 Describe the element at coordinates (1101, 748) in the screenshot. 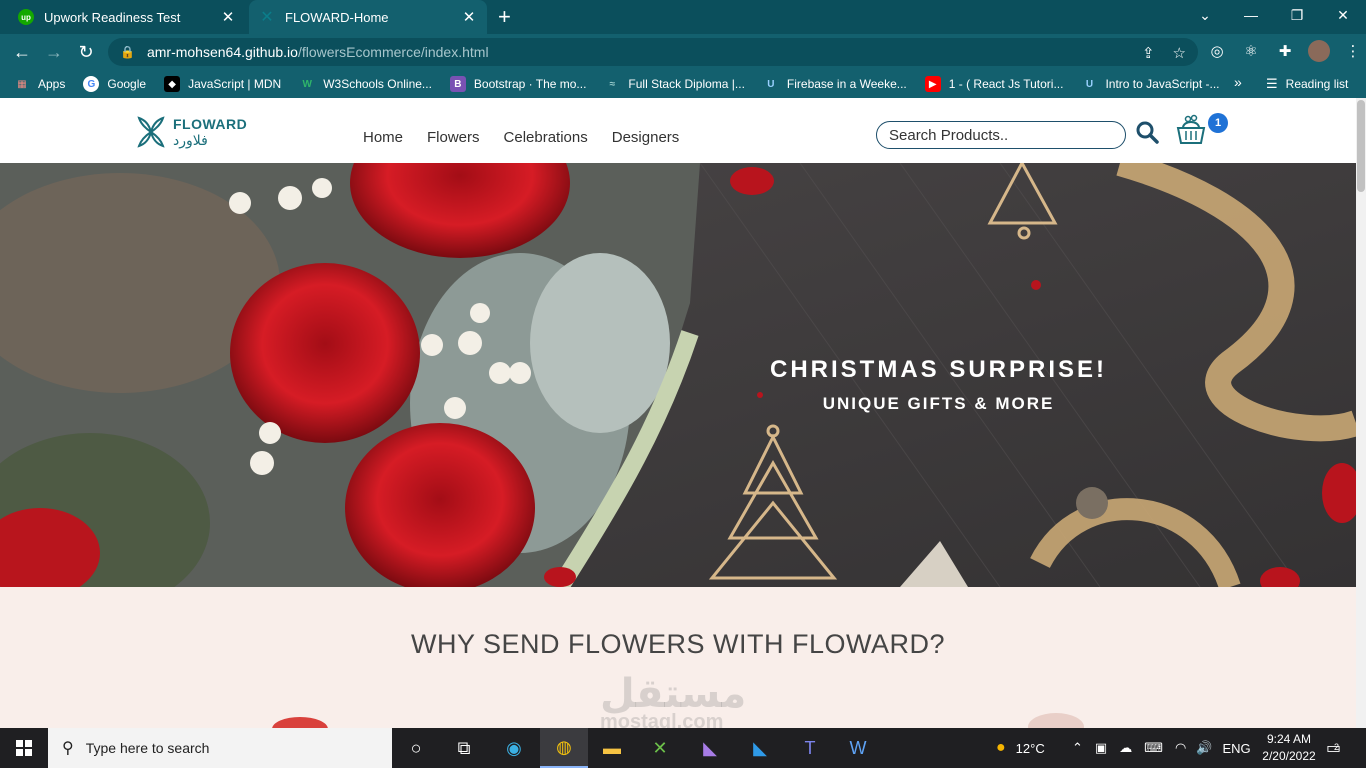

I see `meet-now-icon: ▣` at that location.